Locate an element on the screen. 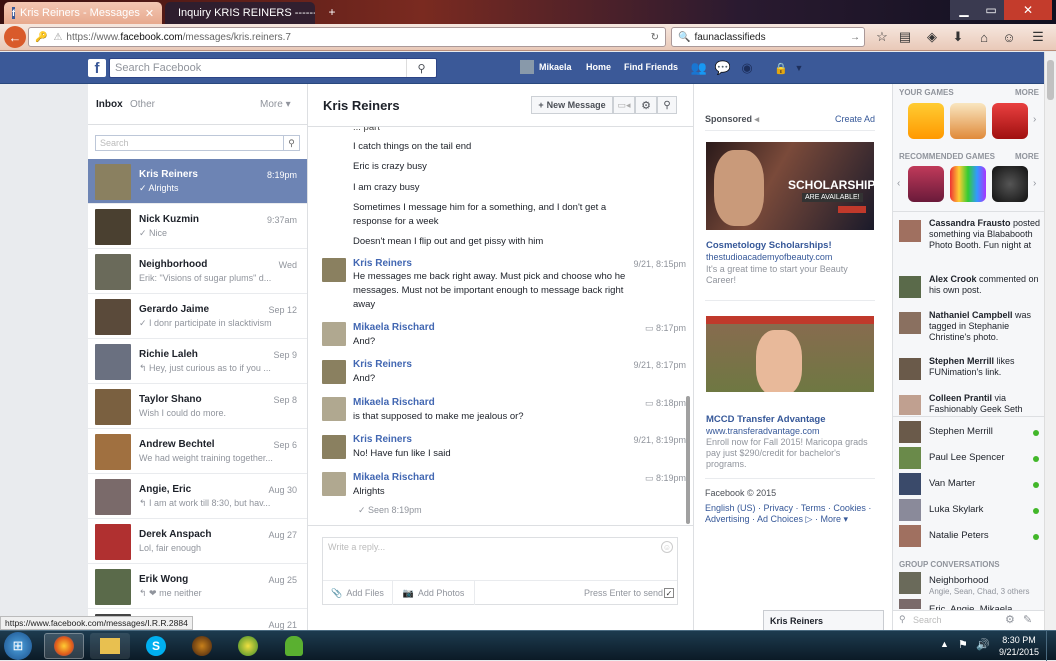  start-button: ⊞ is located at coordinates (18, 646).